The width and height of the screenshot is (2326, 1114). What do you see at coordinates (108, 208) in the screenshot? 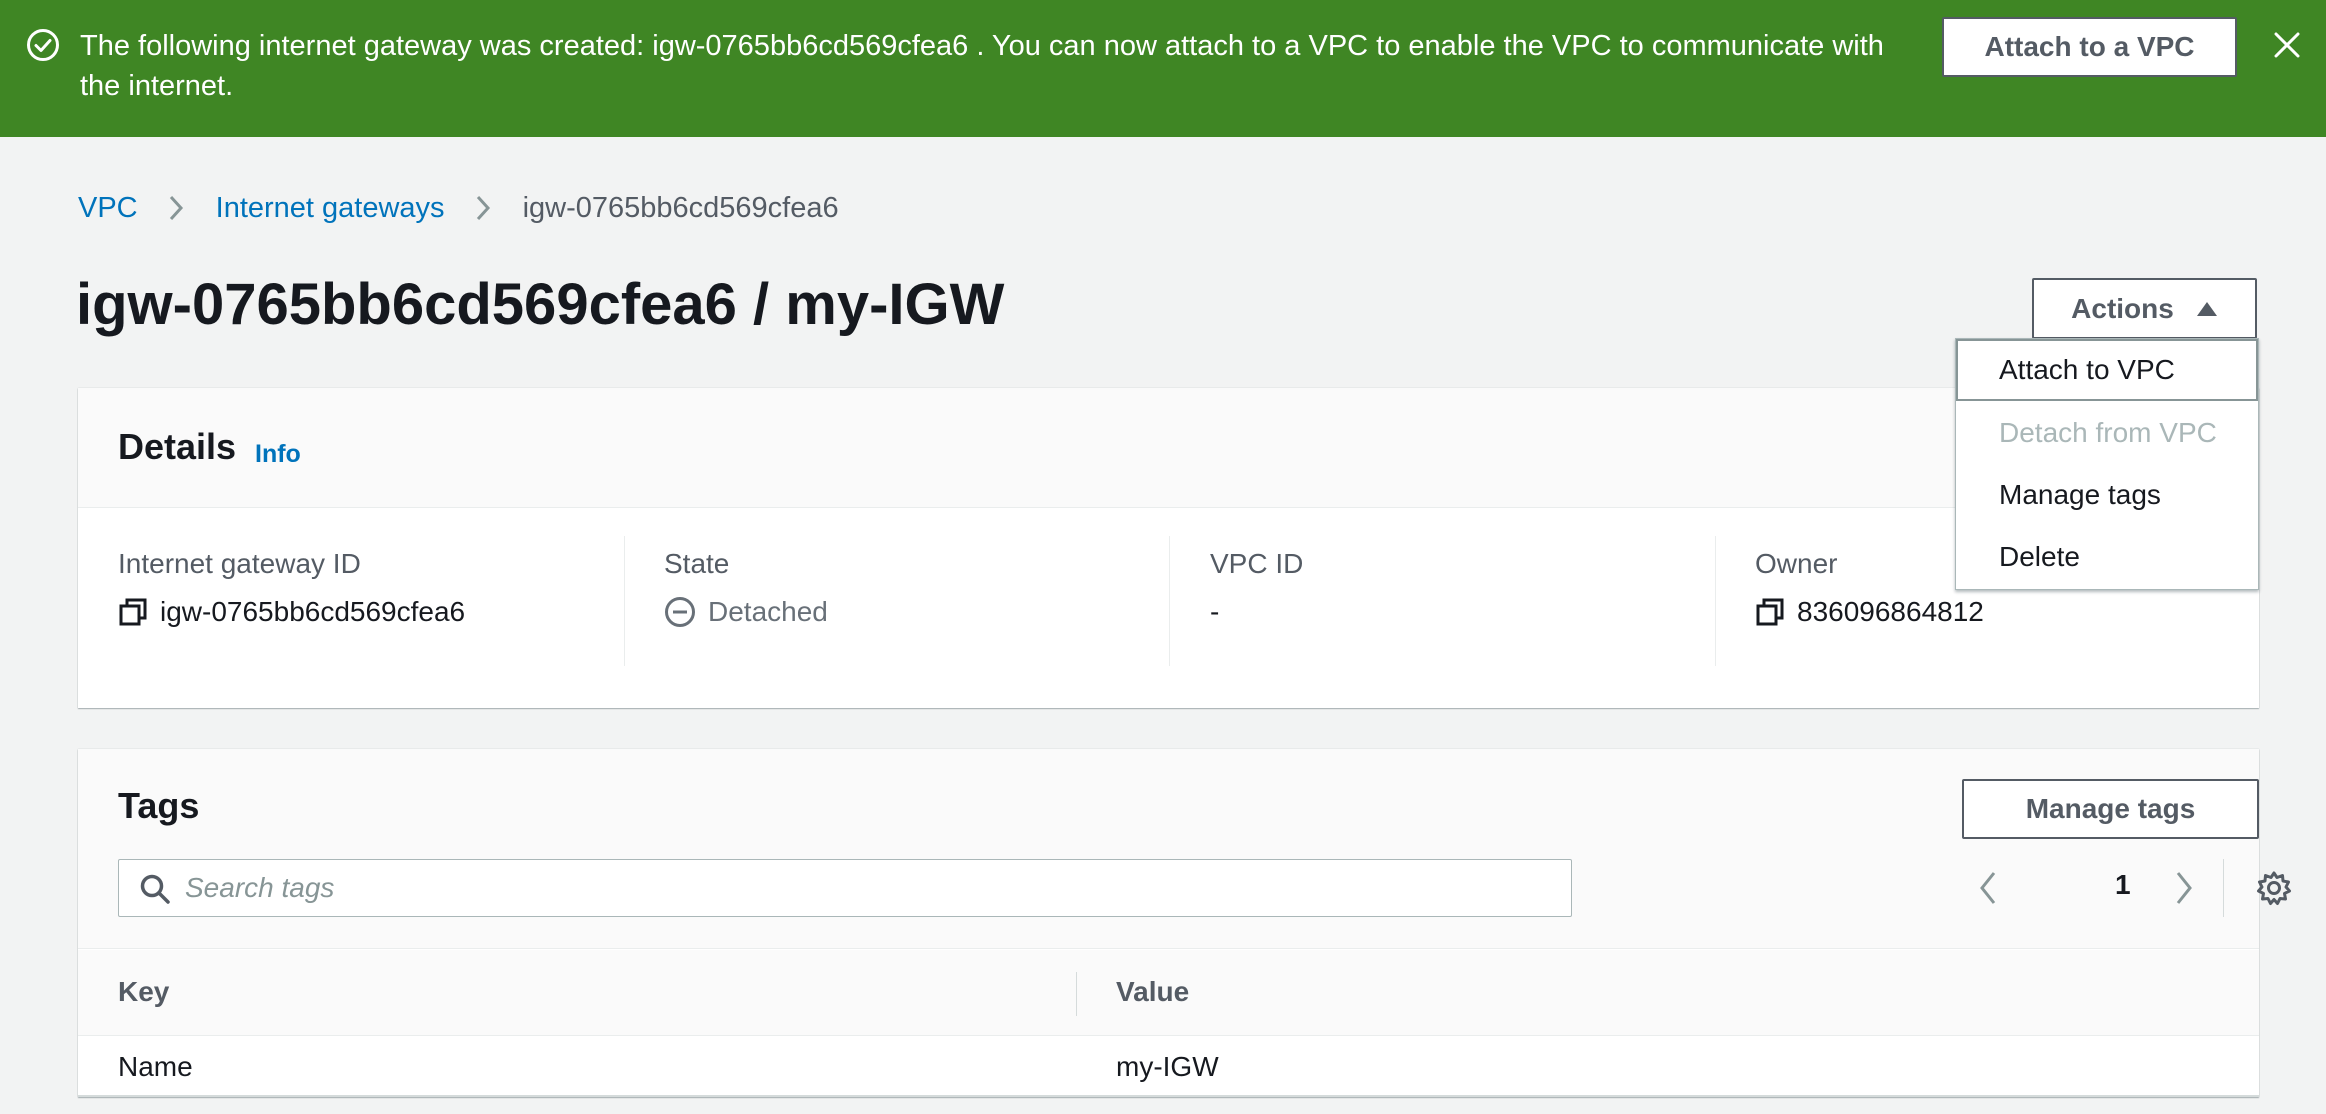
I see `breadcrumb-vpc-link: VPC` at bounding box center [108, 208].